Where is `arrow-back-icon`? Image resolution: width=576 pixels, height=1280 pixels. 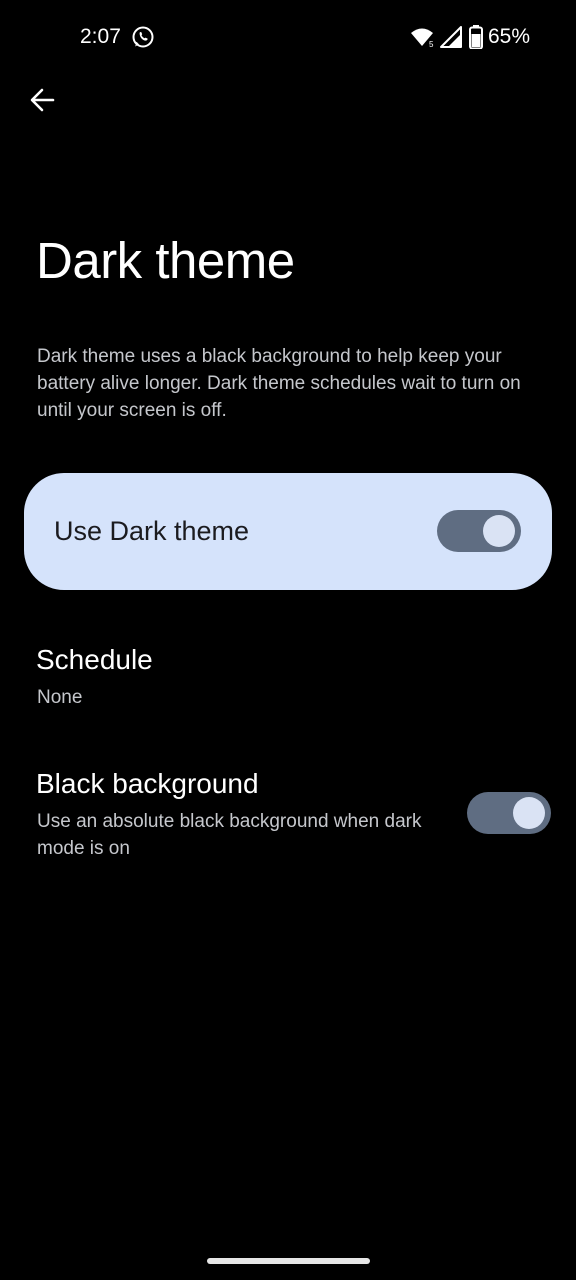
arrow-back-icon is located at coordinates (42, 100).